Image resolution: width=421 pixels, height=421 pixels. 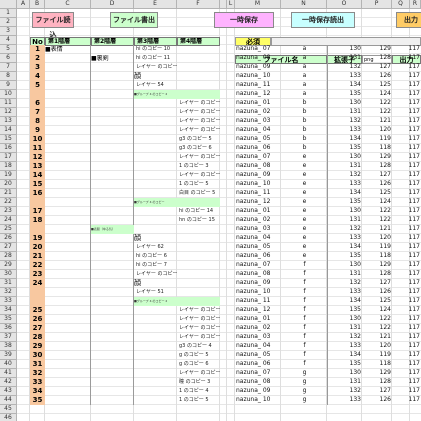 I want to click on value2-cell: 119, so click(x=377, y=247).